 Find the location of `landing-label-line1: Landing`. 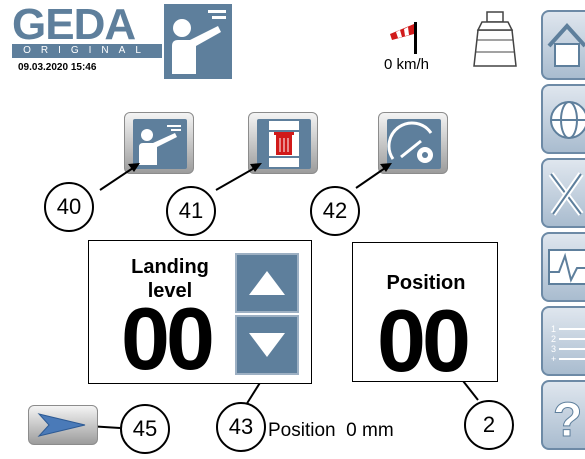

landing-label-line1: Landing is located at coordinates (170, 267).